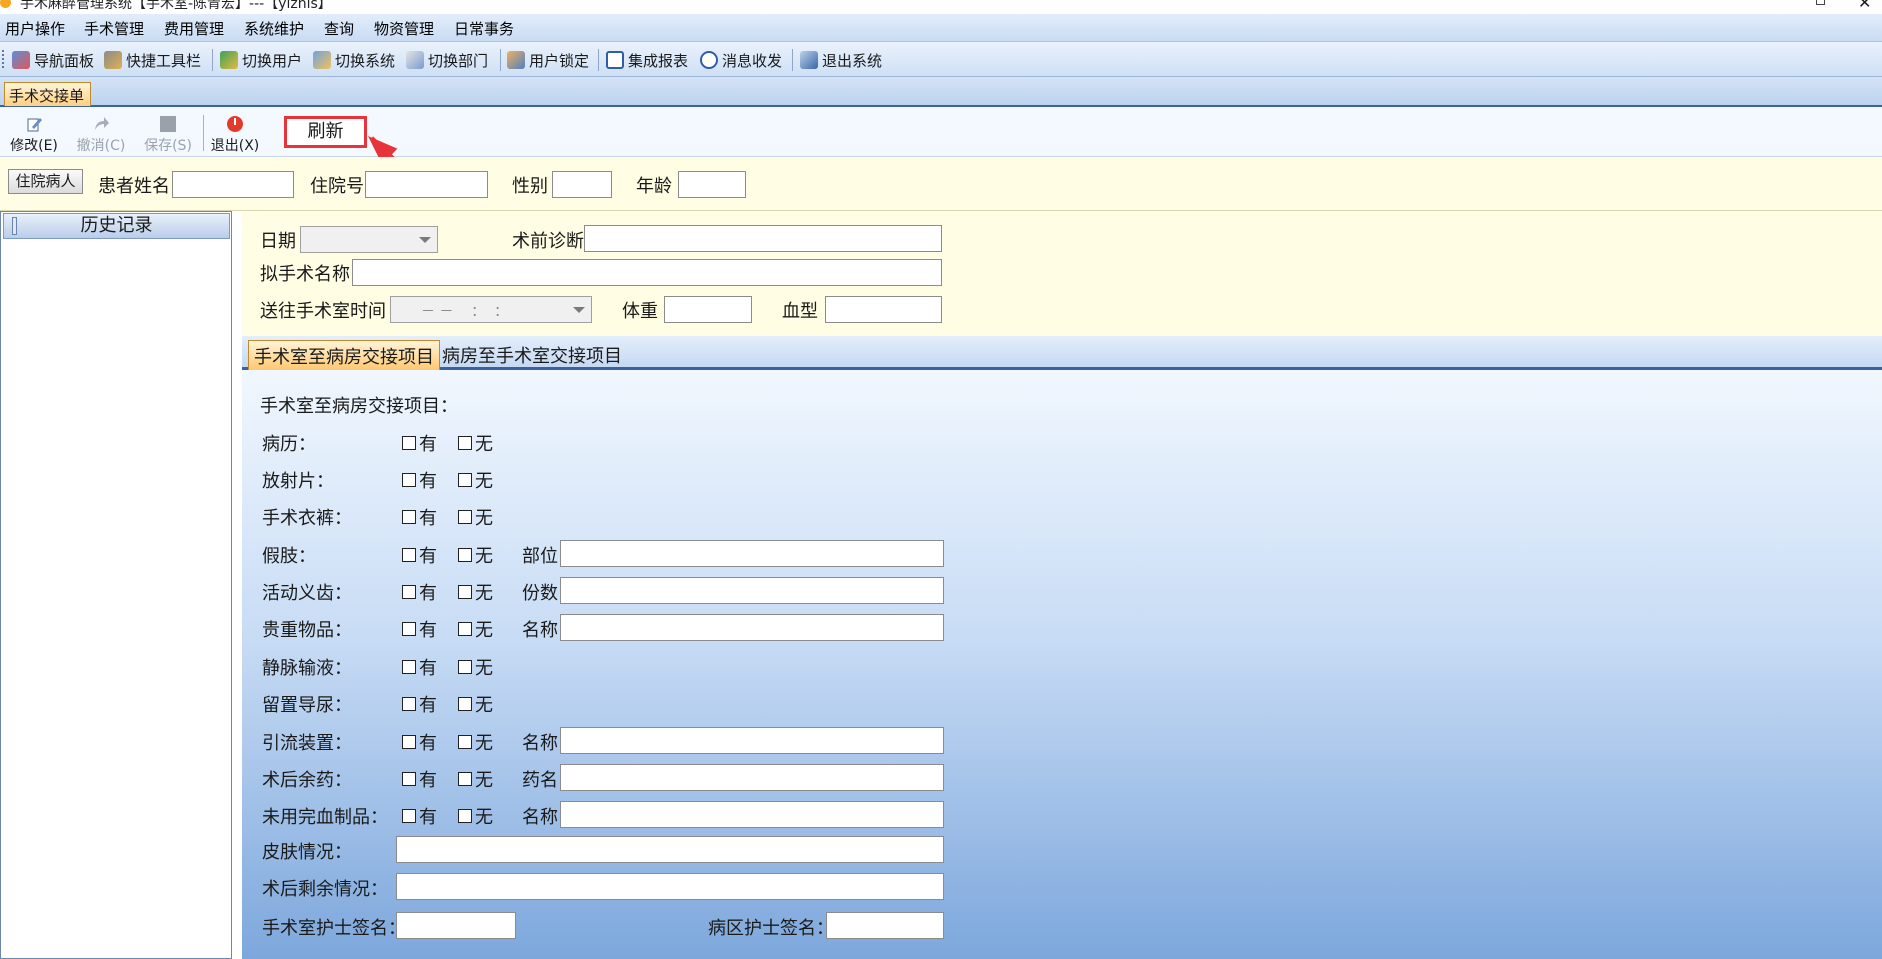 This screenshot has height=959, width=1882. Describe the element at coordinates (325, 132) in the screenshot. I see `refresh-button: 刷新` at that location.